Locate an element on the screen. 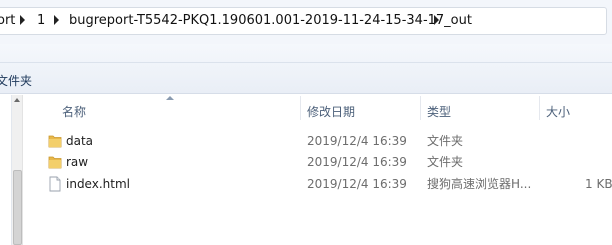  file-row-raw: raw 2019/12/4 16:39 文件夹 is located at coordinates (328, 162).